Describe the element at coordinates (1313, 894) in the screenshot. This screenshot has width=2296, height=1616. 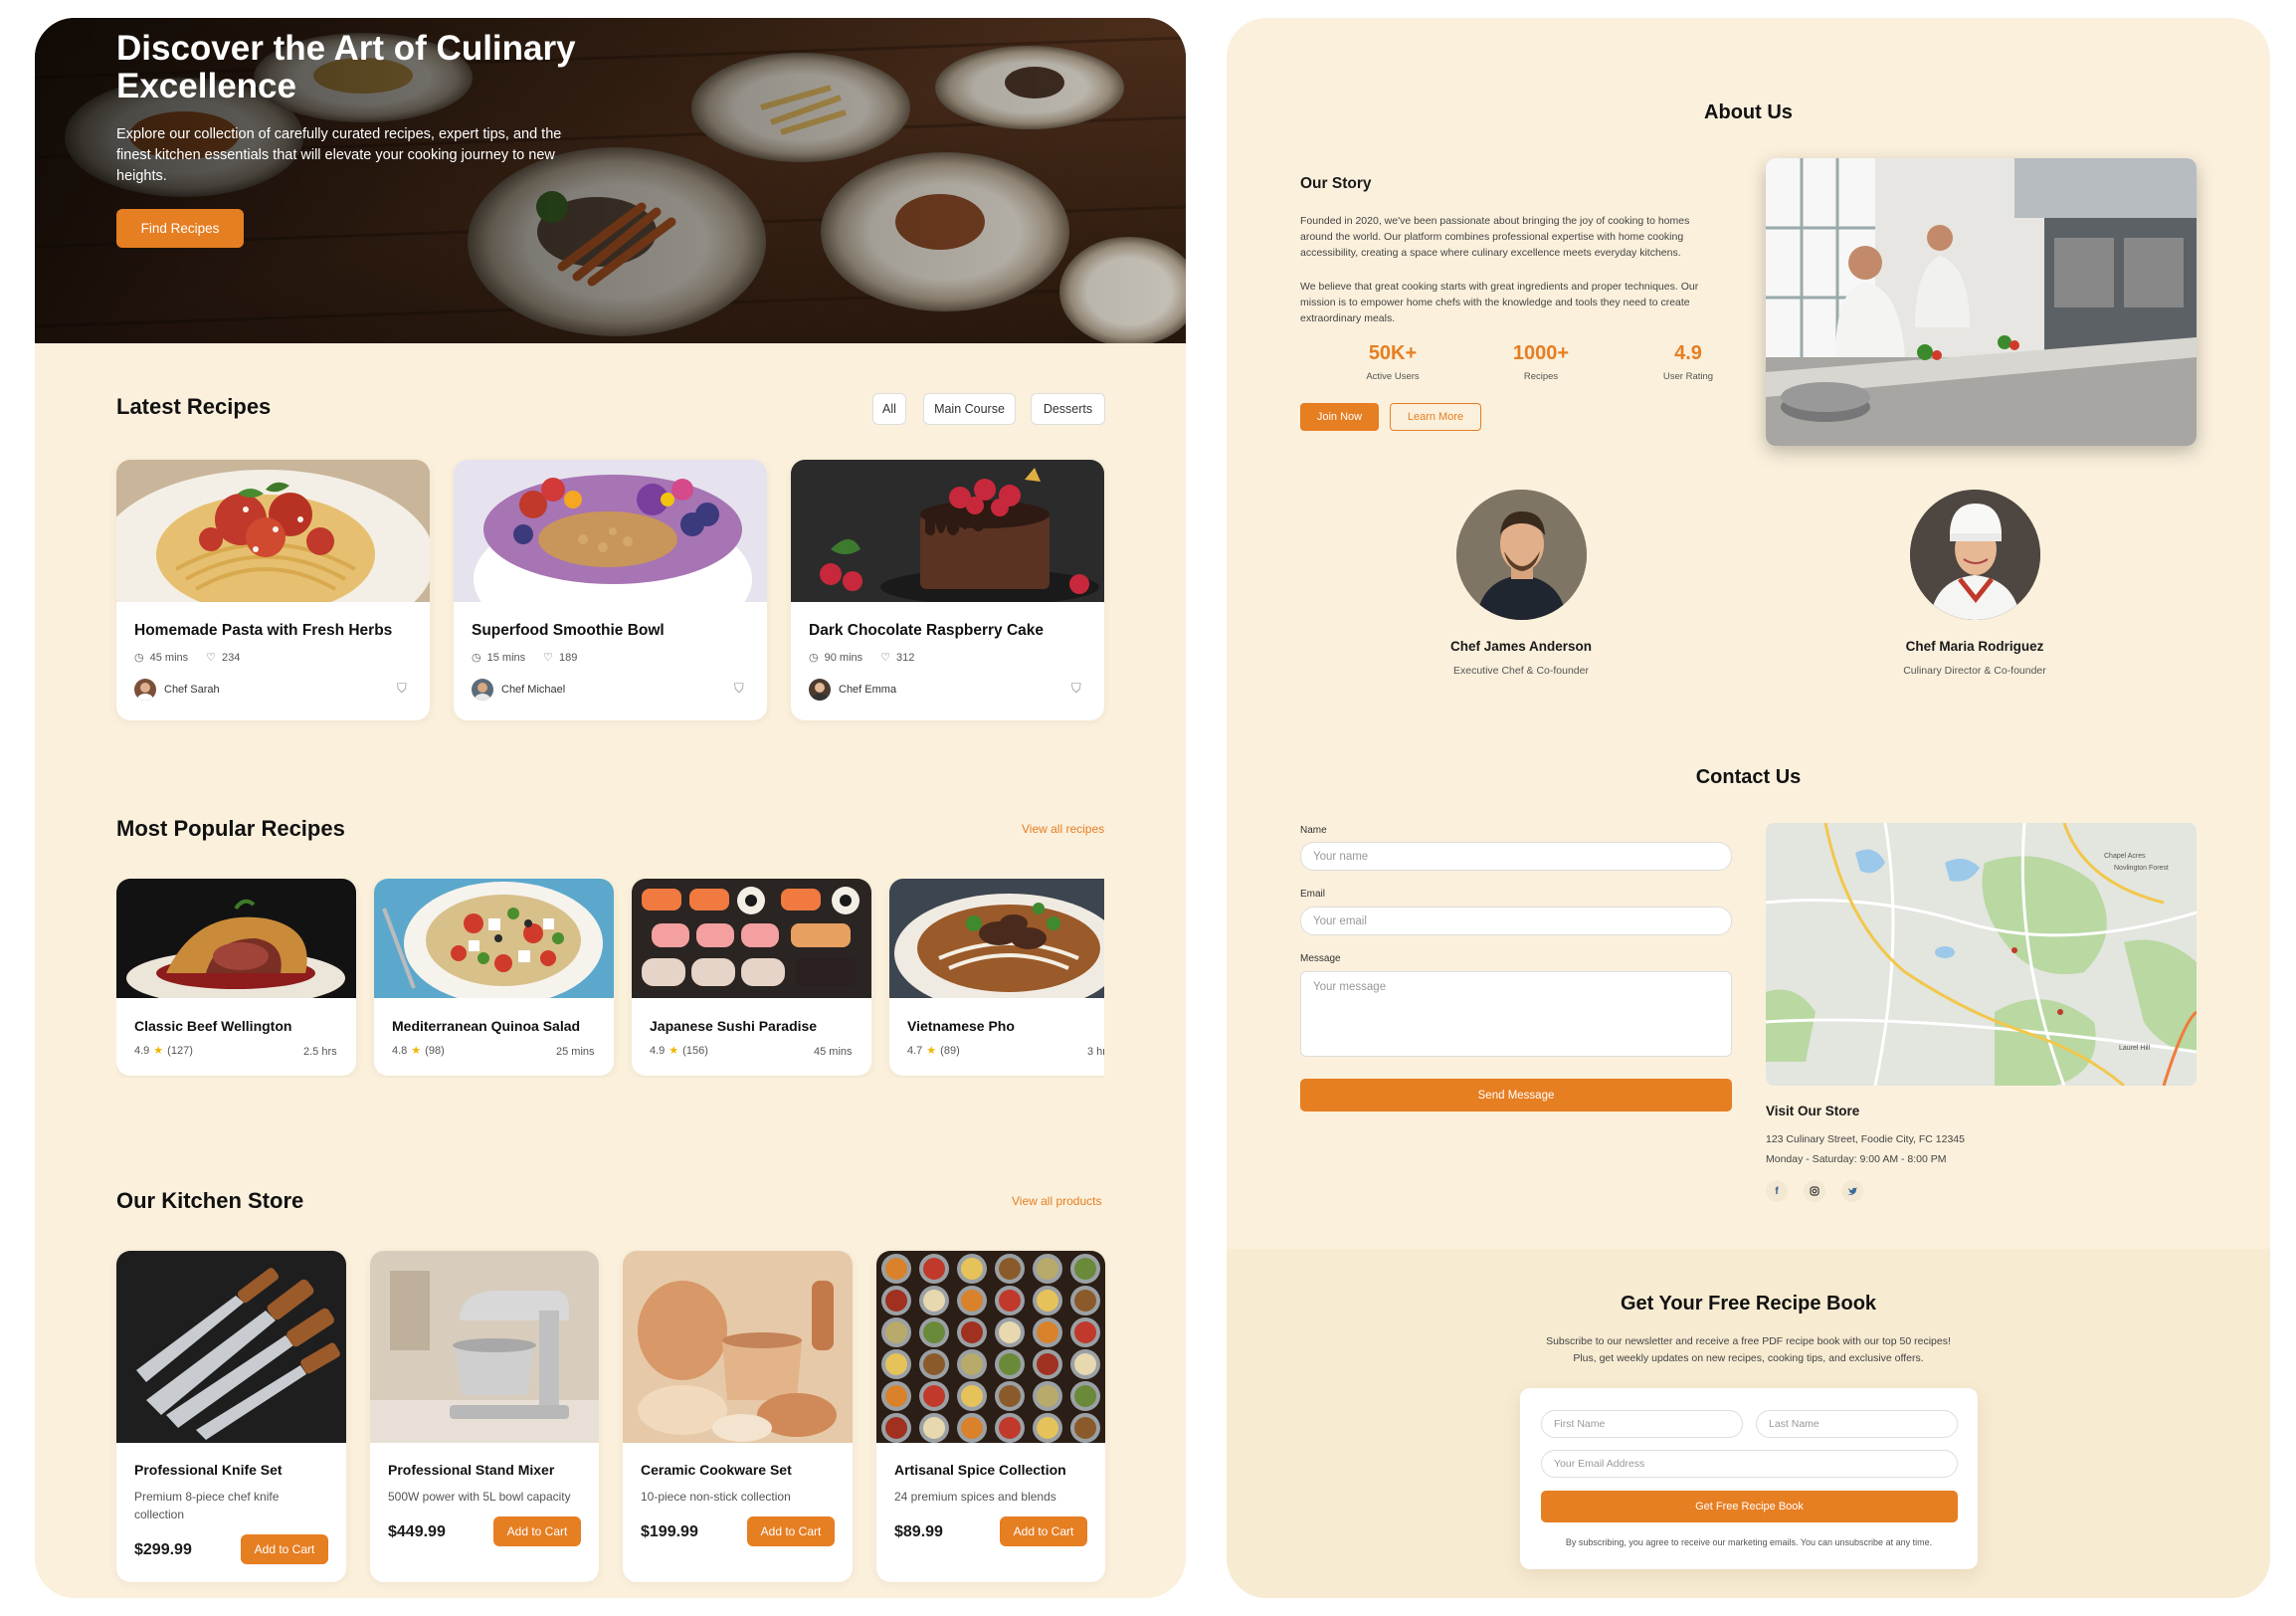
I see `email-label: Email` at that location.